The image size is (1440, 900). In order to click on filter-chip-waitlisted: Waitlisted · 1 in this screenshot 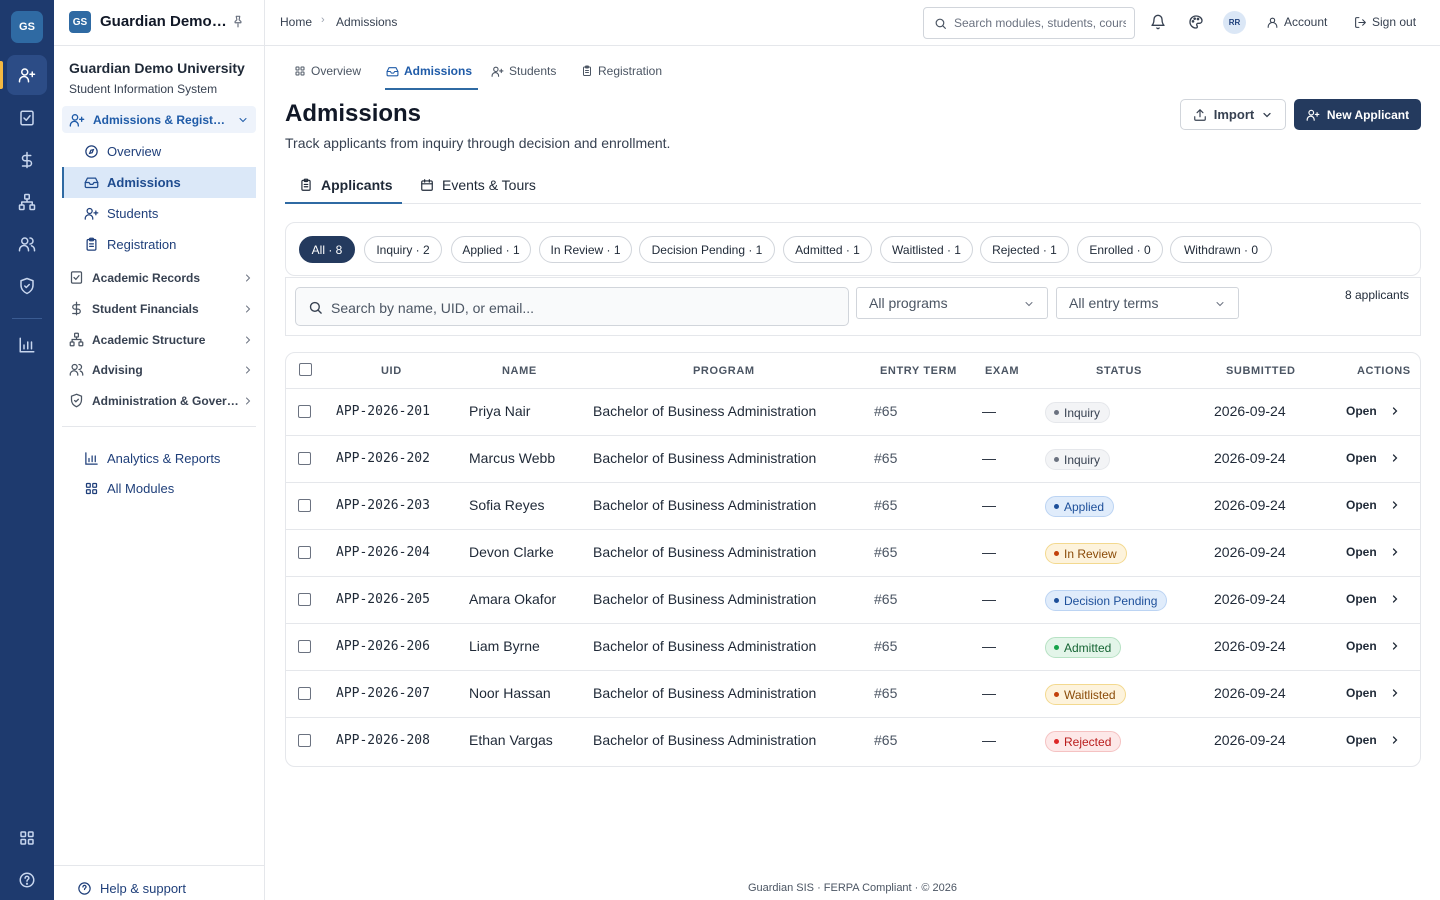, I will do `click(926, 249)`.